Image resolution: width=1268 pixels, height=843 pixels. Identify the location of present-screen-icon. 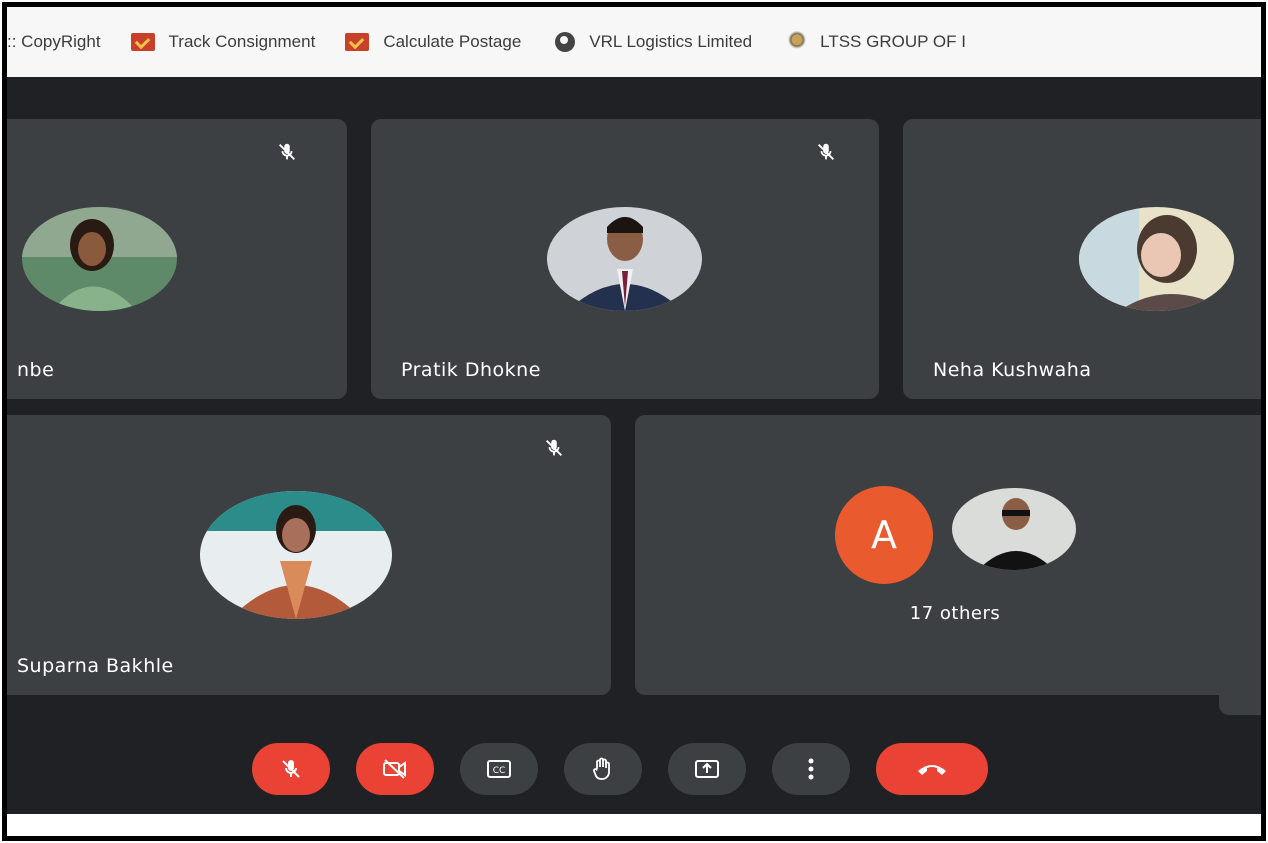
(707, 769).